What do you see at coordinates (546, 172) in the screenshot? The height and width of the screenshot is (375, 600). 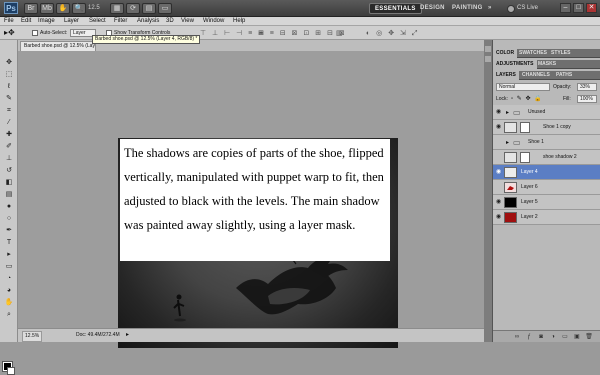 I see `layer-row-selected: ◉ Layer 4` at bounding box center [546, 172].